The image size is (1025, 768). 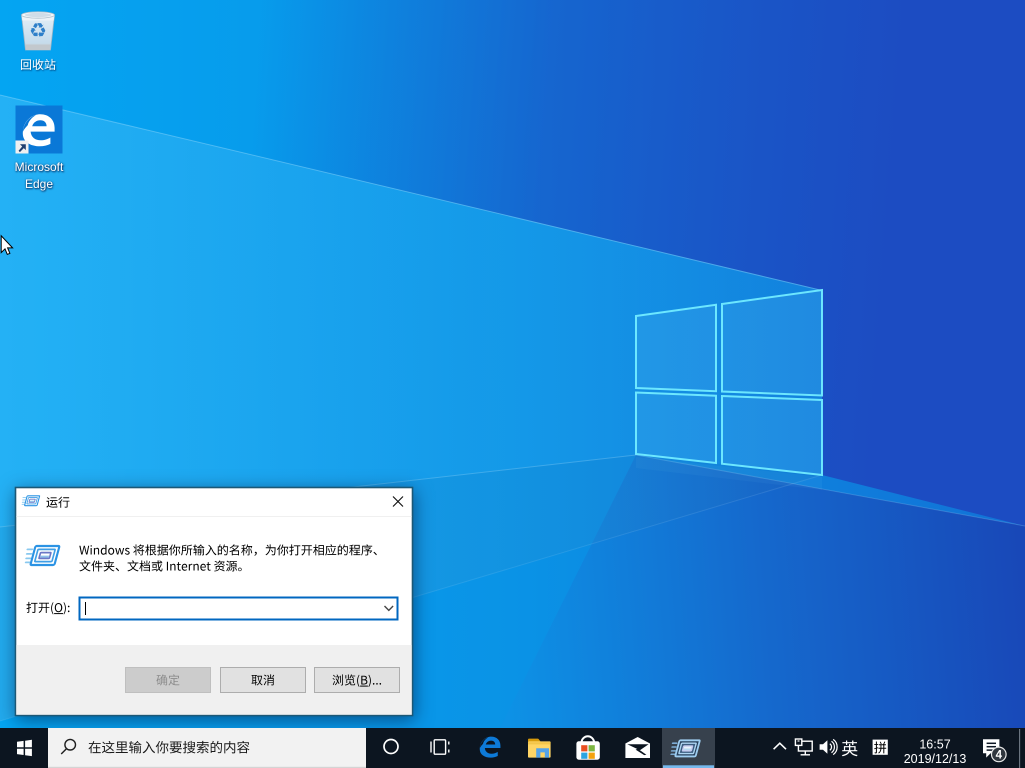 I want to click on svg-text: 16:57, so click(x=934, y=745).